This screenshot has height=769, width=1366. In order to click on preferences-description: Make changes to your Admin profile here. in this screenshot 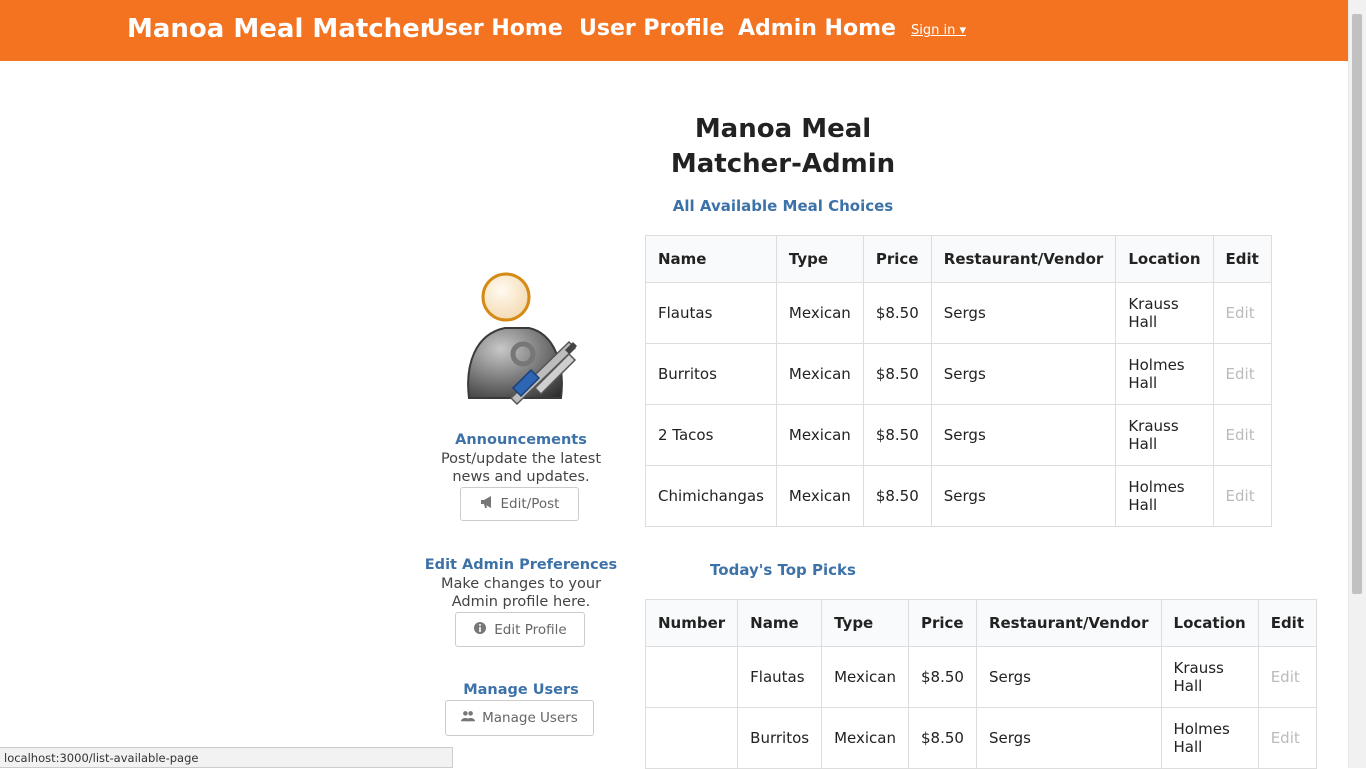, I will do `click(521, 593)`.